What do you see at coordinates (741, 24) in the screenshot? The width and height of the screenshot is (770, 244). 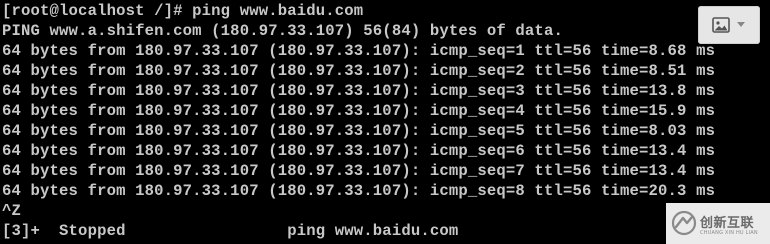 I see `chevron-down-icon` at bounding box center [741, 24].